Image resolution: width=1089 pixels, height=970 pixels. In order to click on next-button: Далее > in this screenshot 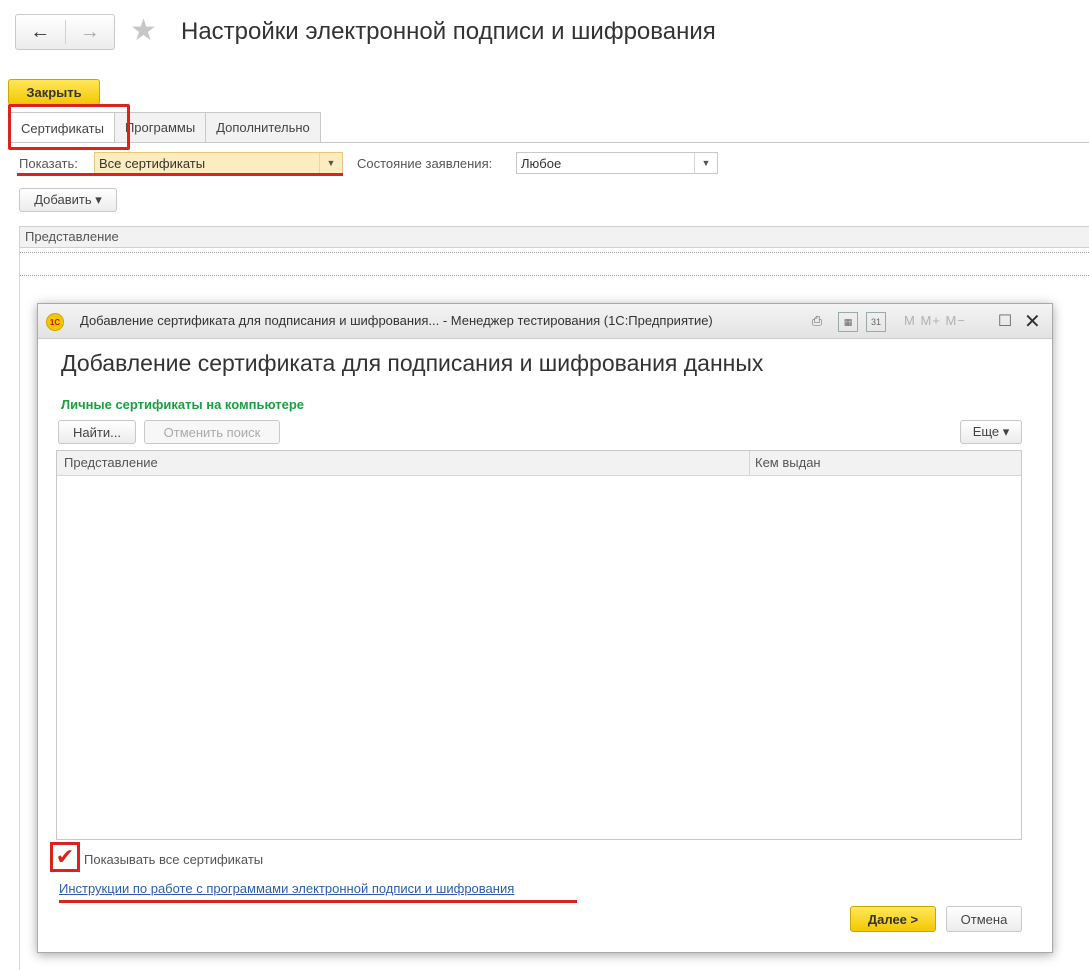, I will do `click(893, 919)`.